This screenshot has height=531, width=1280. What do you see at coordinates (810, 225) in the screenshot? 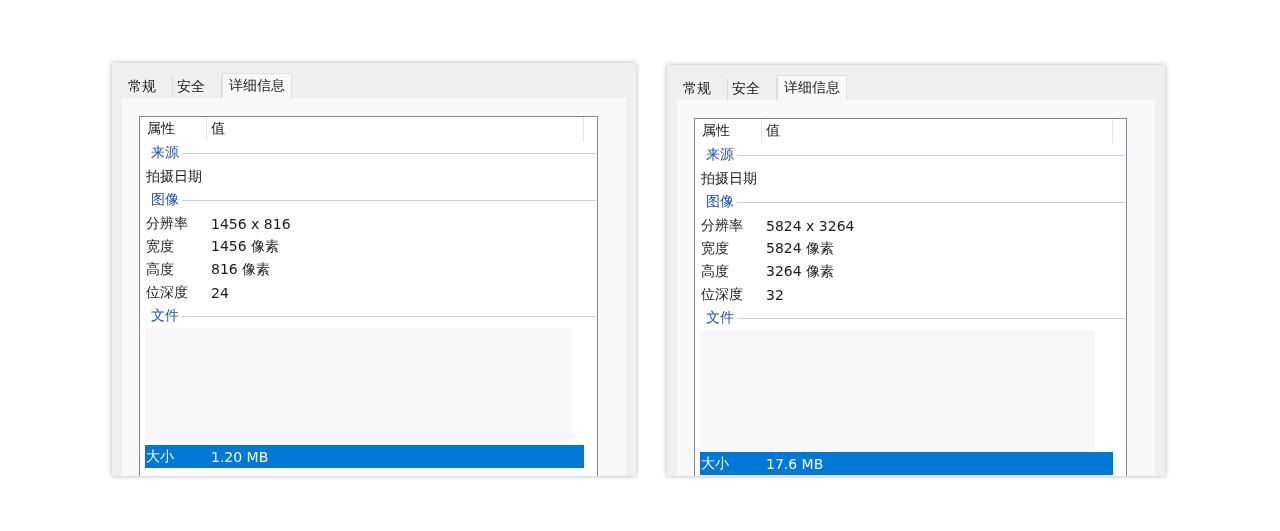
I see `property-value: 5824 x 3264` at bounding box center [810, 225].